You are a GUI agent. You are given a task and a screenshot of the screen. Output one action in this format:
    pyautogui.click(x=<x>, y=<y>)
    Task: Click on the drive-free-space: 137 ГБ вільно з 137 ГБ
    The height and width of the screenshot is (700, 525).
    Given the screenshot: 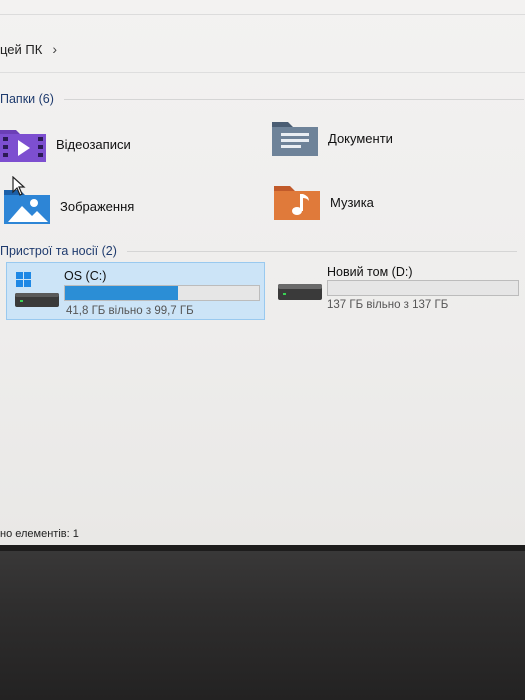 What is the action you would take?
    pyautogui.click(x=388, y=305)
    